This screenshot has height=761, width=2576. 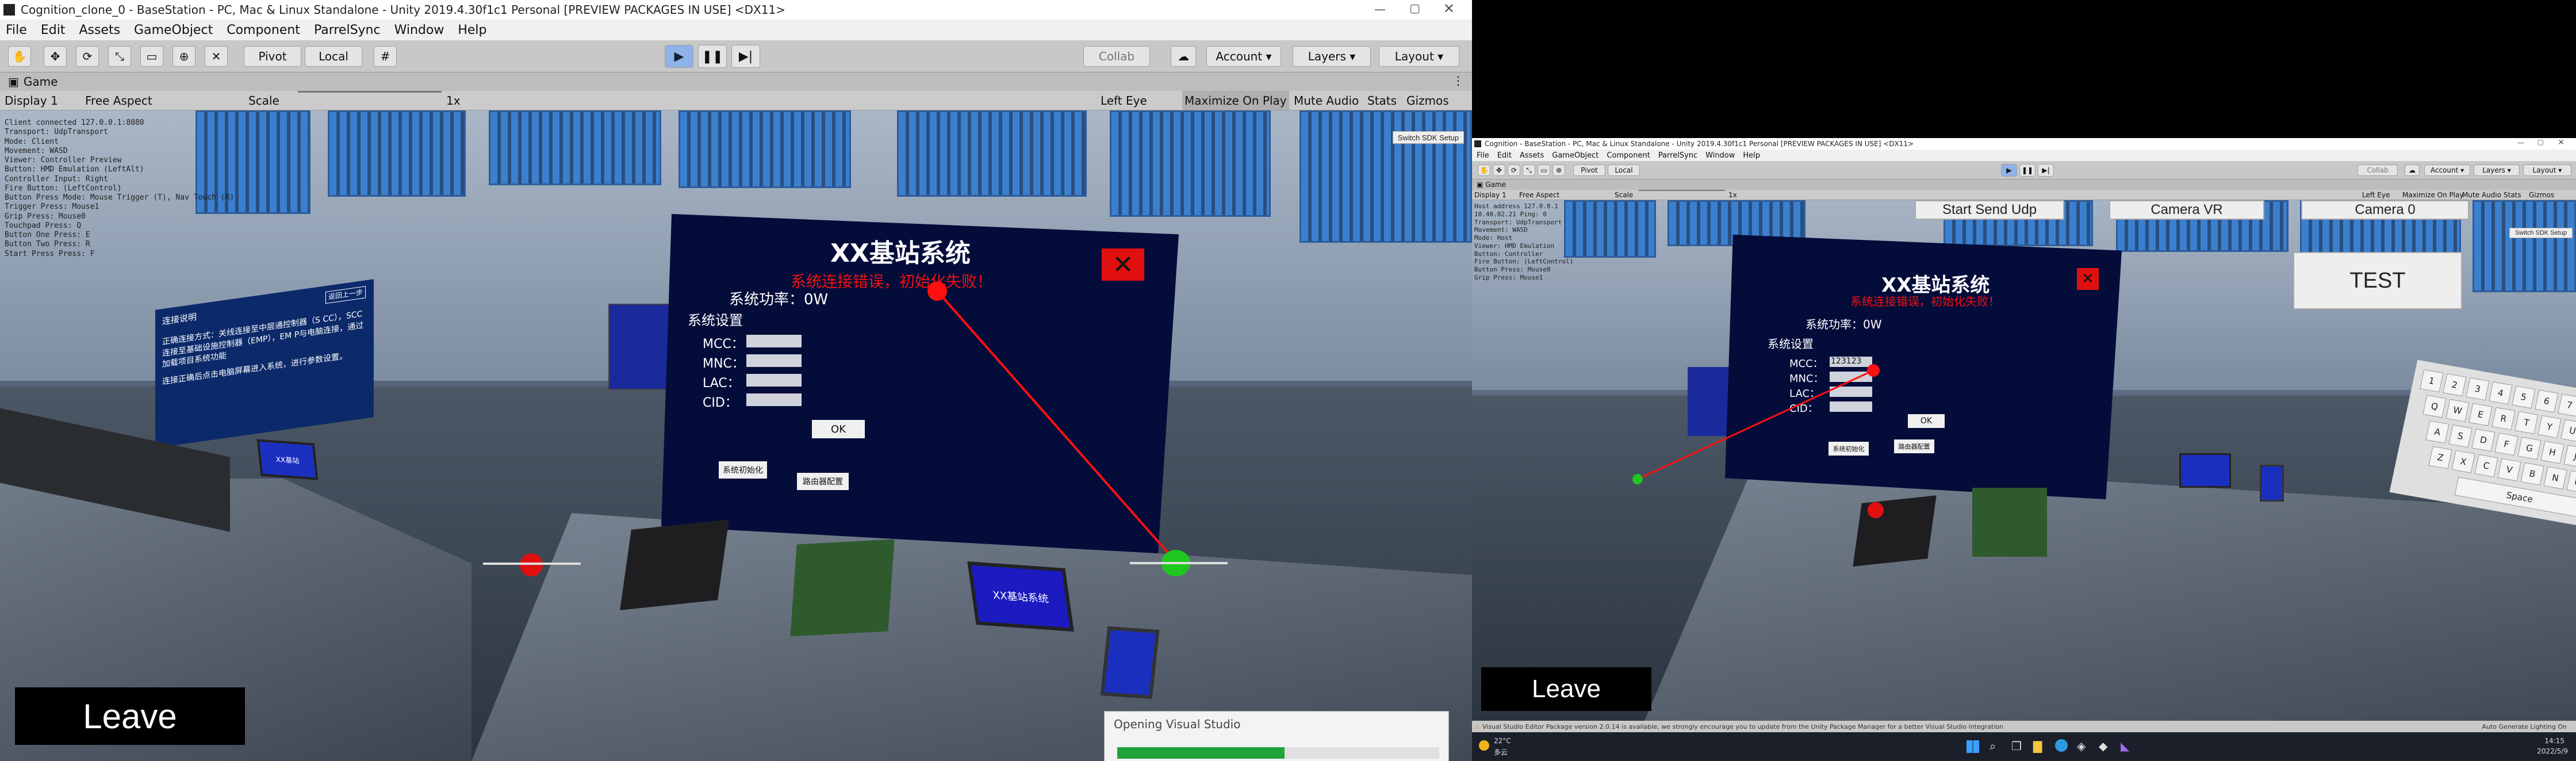 What do you see at coordinates (41, 82) in the screenshot?
I see `tab-game: Game` at bounding box center [41, 82].